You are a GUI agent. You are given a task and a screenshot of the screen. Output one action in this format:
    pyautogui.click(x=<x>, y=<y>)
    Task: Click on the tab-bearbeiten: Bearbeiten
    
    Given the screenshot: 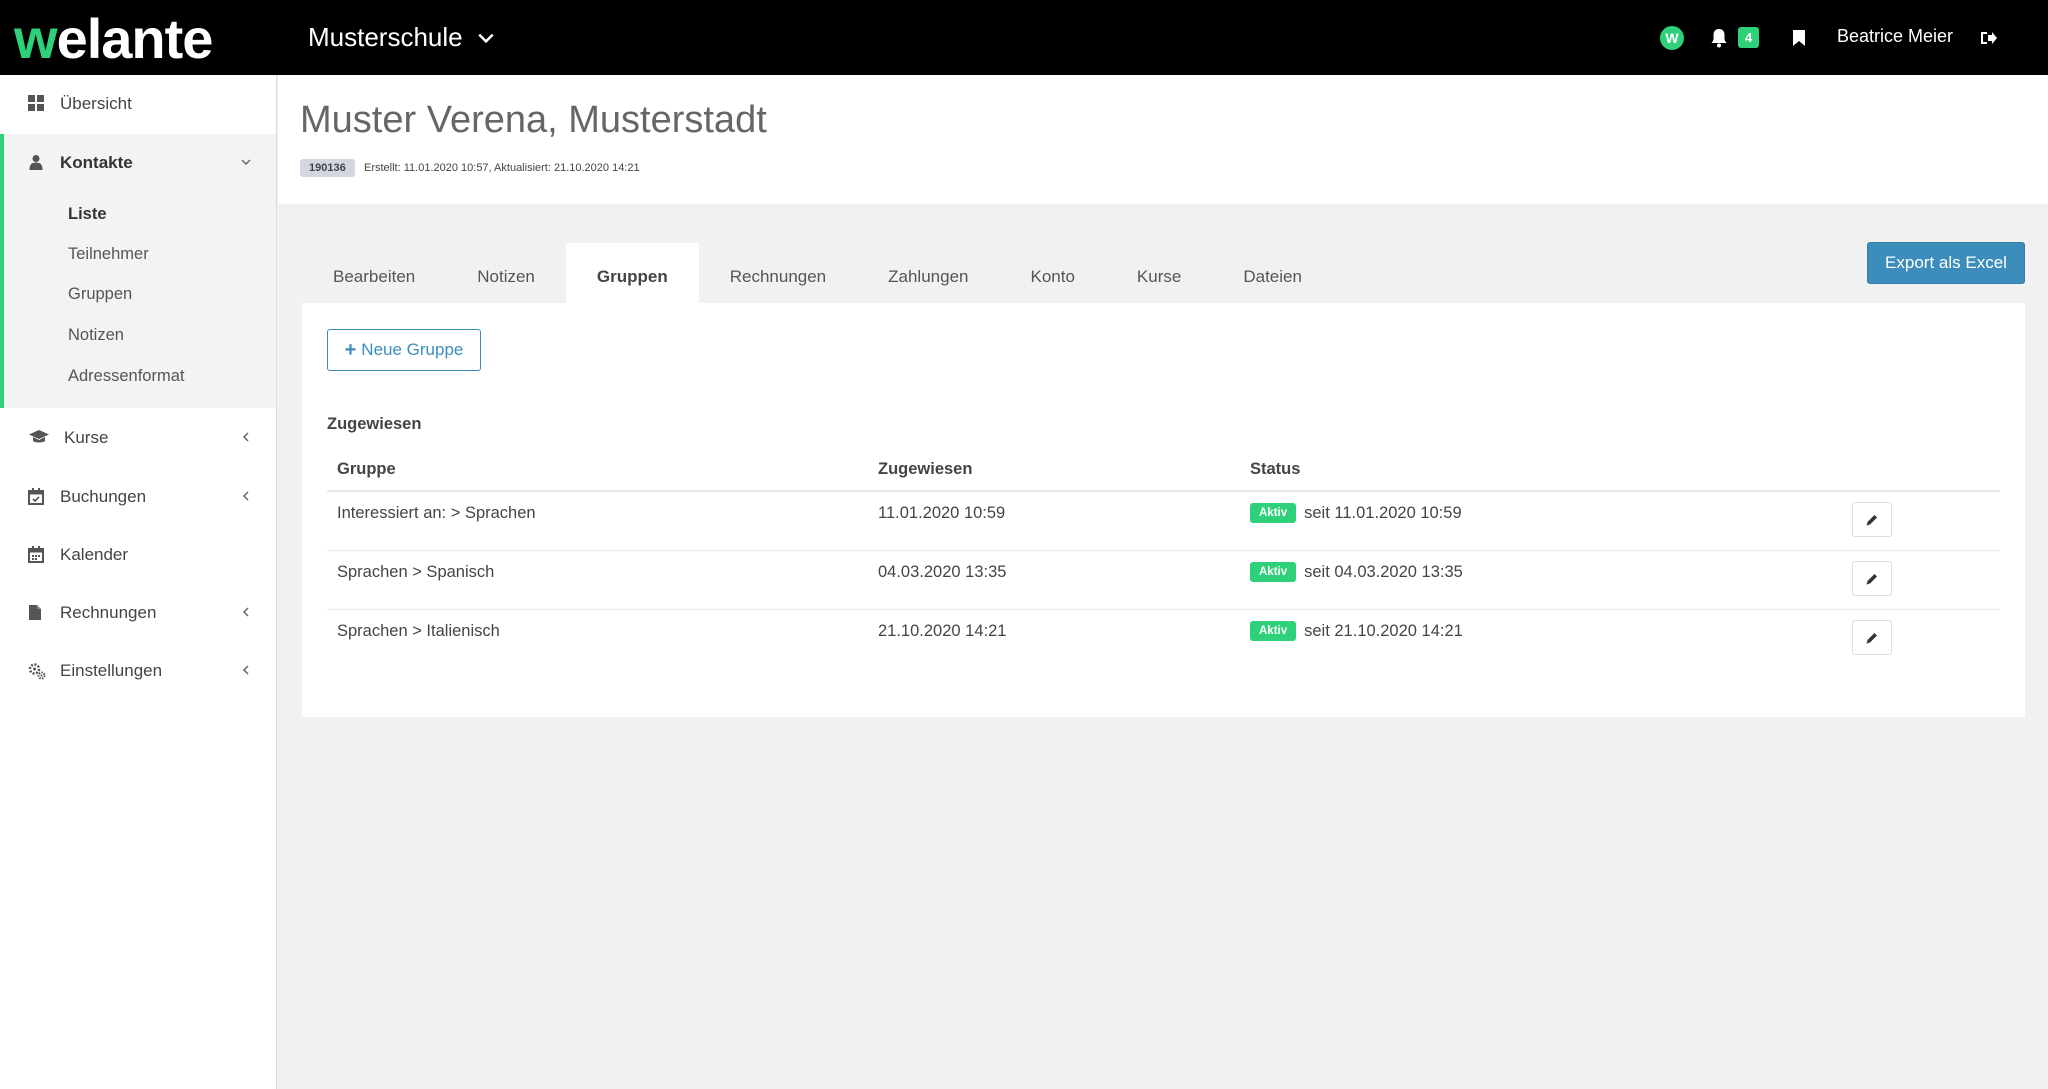 What is the action you would take?
    pyautogui.click(x=374, y=273)
    